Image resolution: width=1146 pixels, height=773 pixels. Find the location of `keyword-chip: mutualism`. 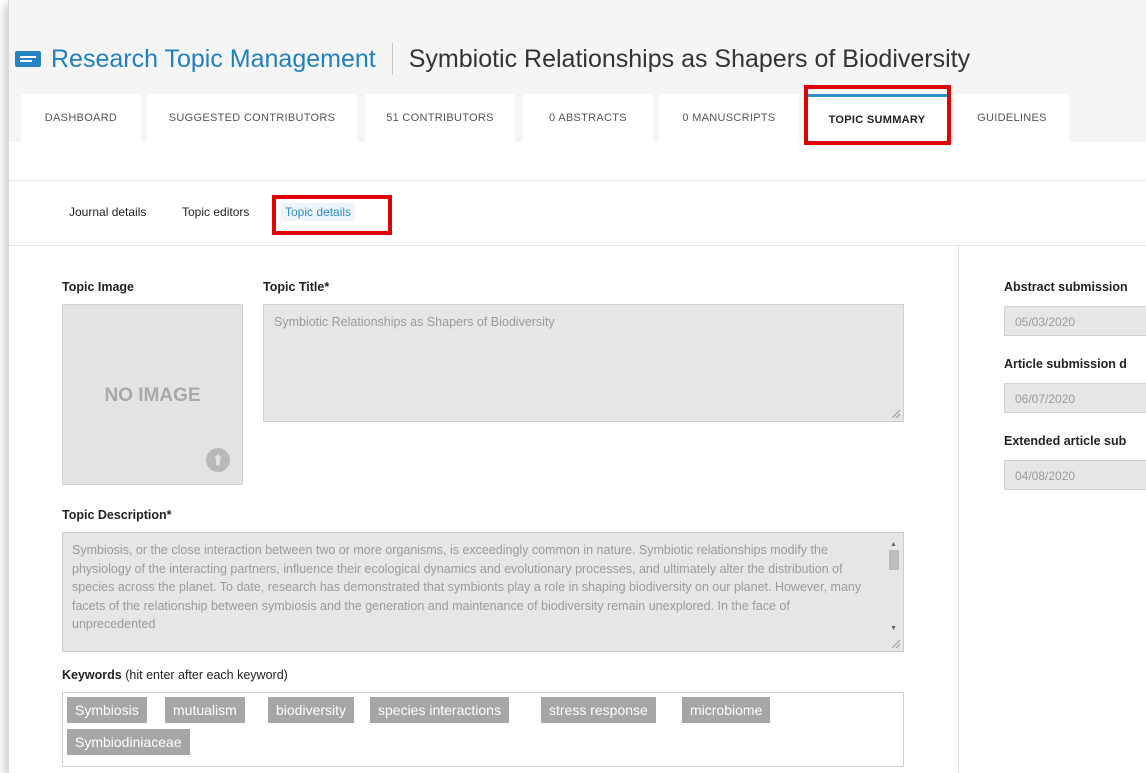

keyword-chip: mutualism is located at coordinates (205, 710).